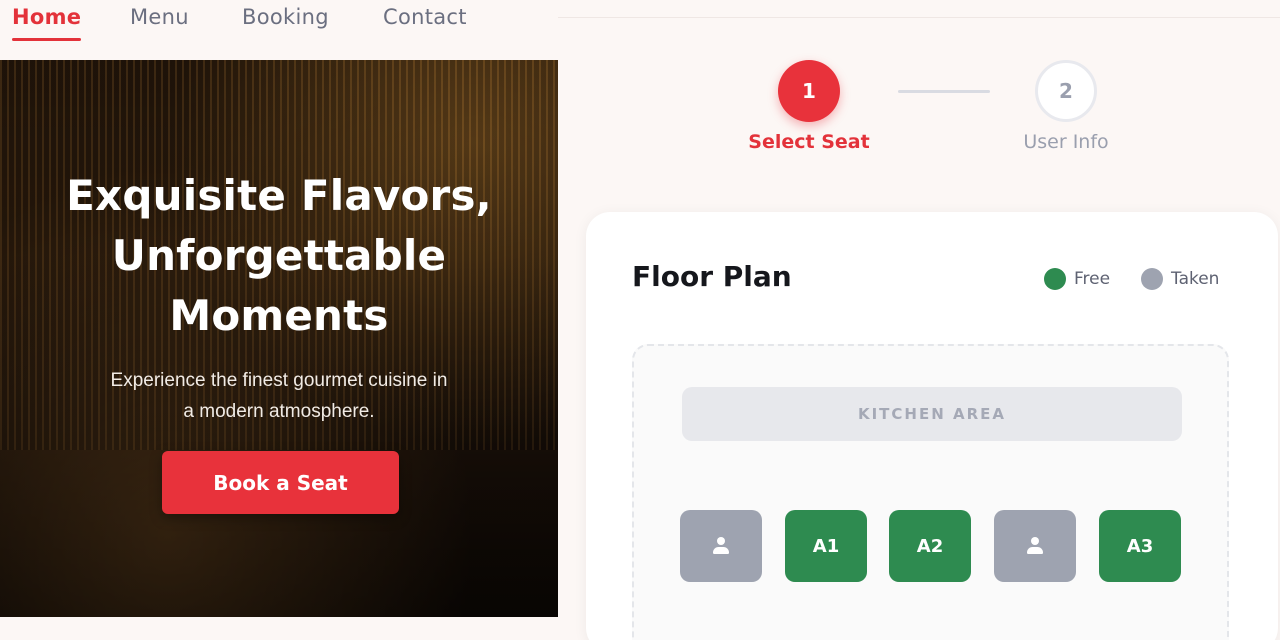 This screenshot has width=1280, height=640. What do you see at coordinates (944, 91) in the screenshot?
I see `step-connector` at bounding box center [944, 91].